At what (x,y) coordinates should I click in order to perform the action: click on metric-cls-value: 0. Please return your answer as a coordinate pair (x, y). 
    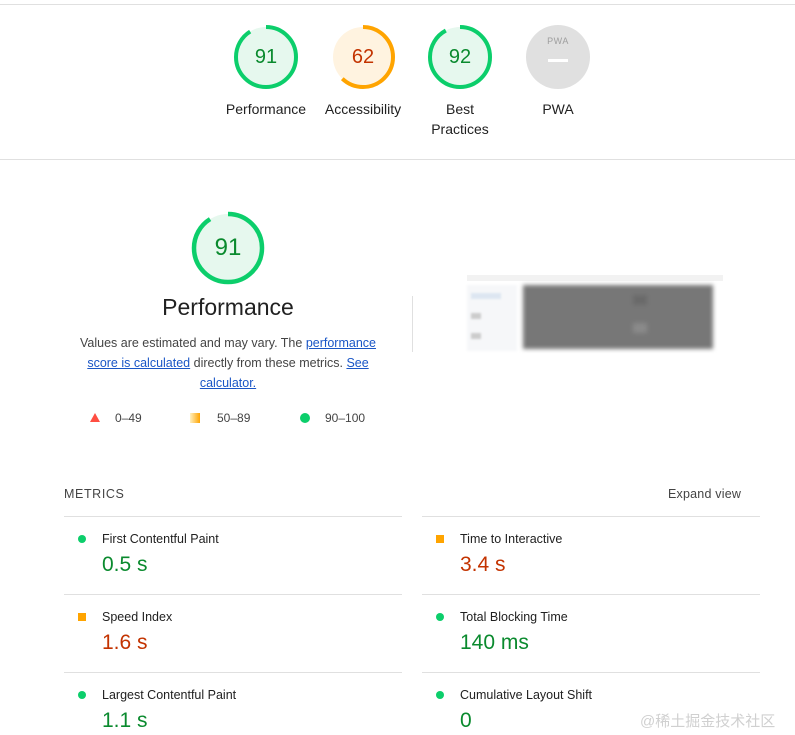
    Looking at the image, I should click on (466, 720).